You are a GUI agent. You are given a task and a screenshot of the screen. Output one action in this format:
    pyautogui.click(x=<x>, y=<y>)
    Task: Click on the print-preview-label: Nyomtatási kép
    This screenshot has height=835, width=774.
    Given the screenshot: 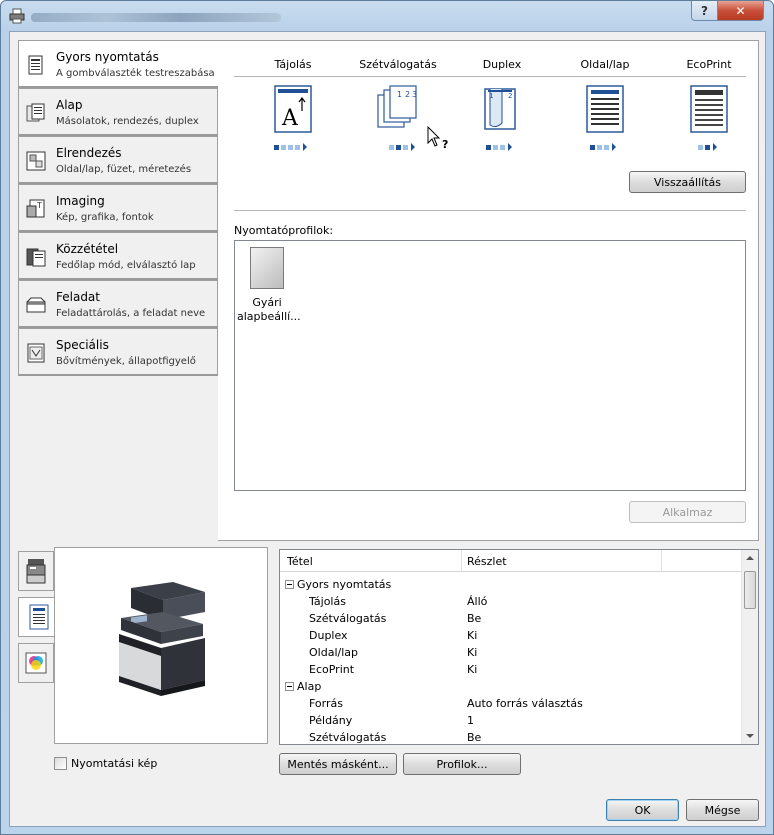 What is the action you would take?
    pyautogui.click(x=114, y=763)
    